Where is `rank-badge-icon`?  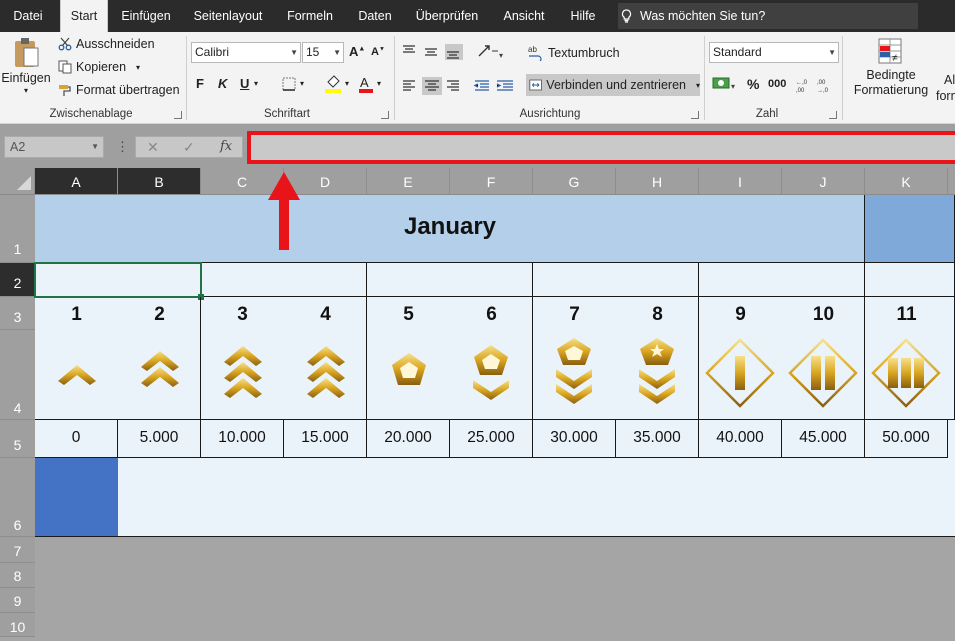
rank-badge-icon is located at coordinates (574, 371).